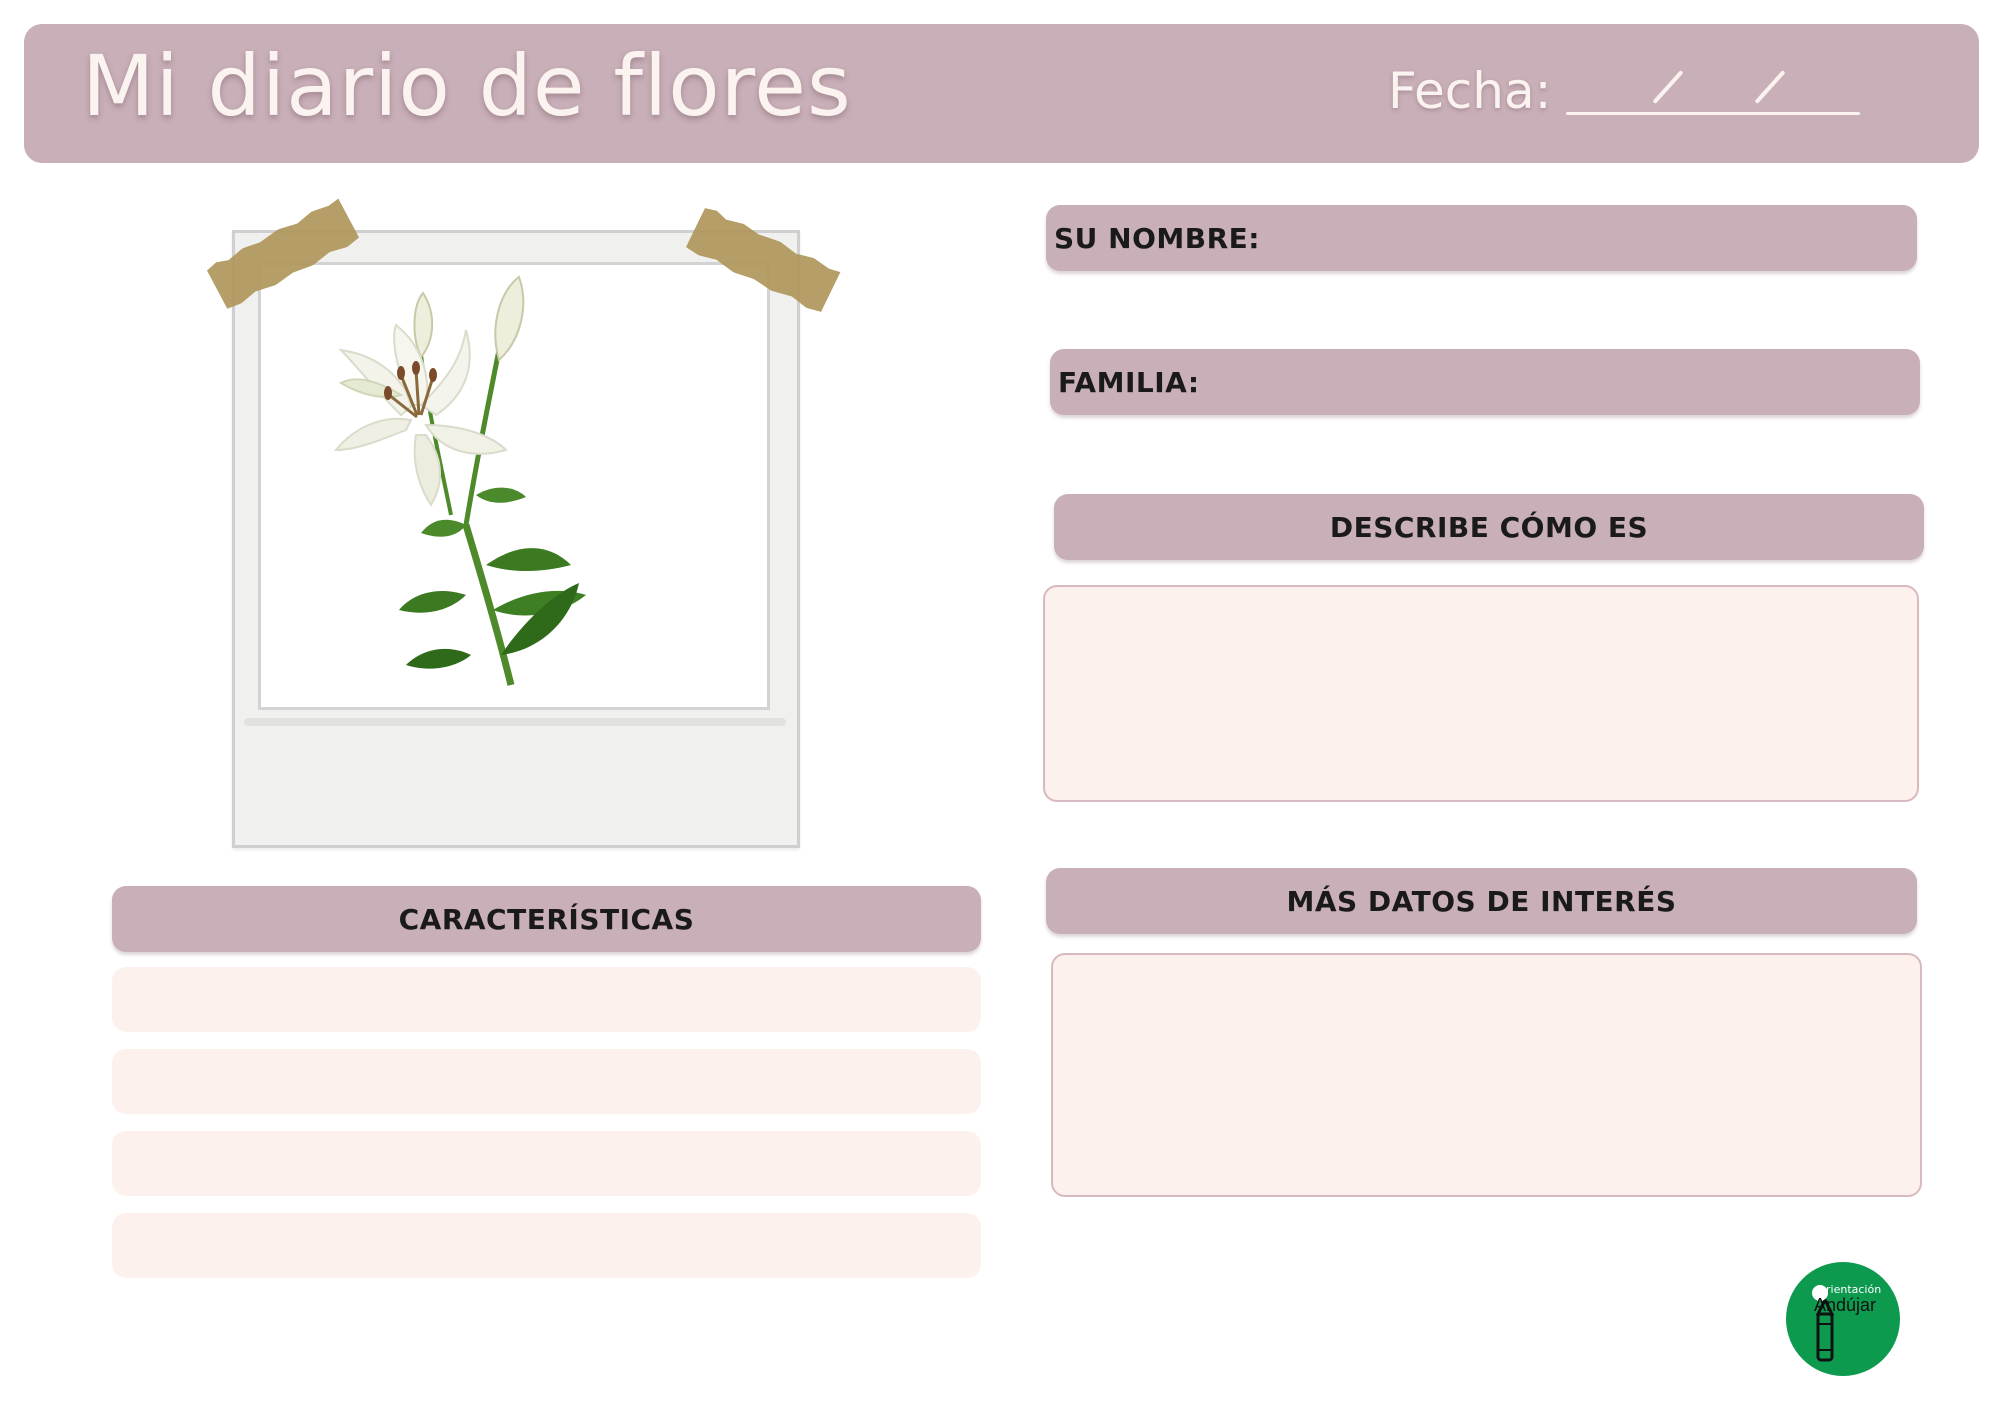 Image resolution: width=2000 pixels, height=1414 pixels. I want to click on characteristics-label: CARACTERÍSTICAS, so click(546, 919).